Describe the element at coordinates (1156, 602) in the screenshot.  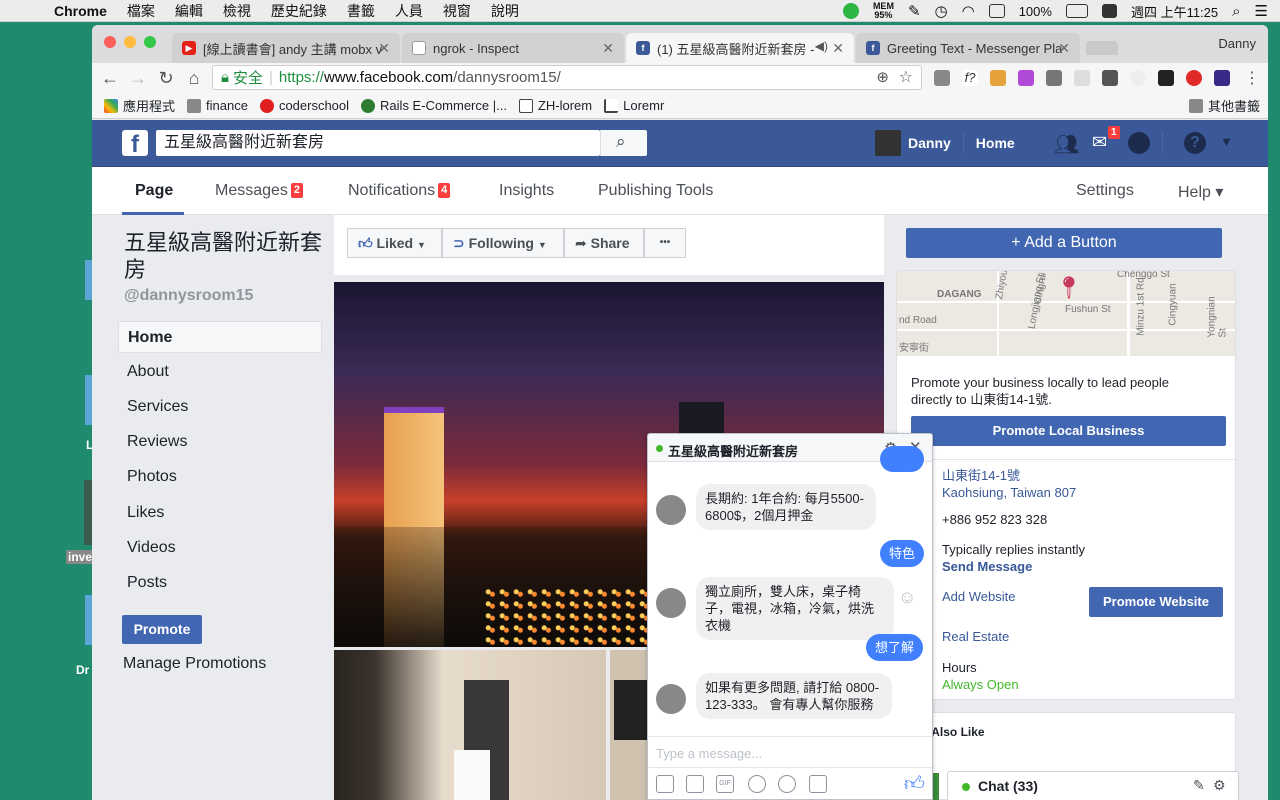
I see `promote-website-button: Promote Website` at that location.